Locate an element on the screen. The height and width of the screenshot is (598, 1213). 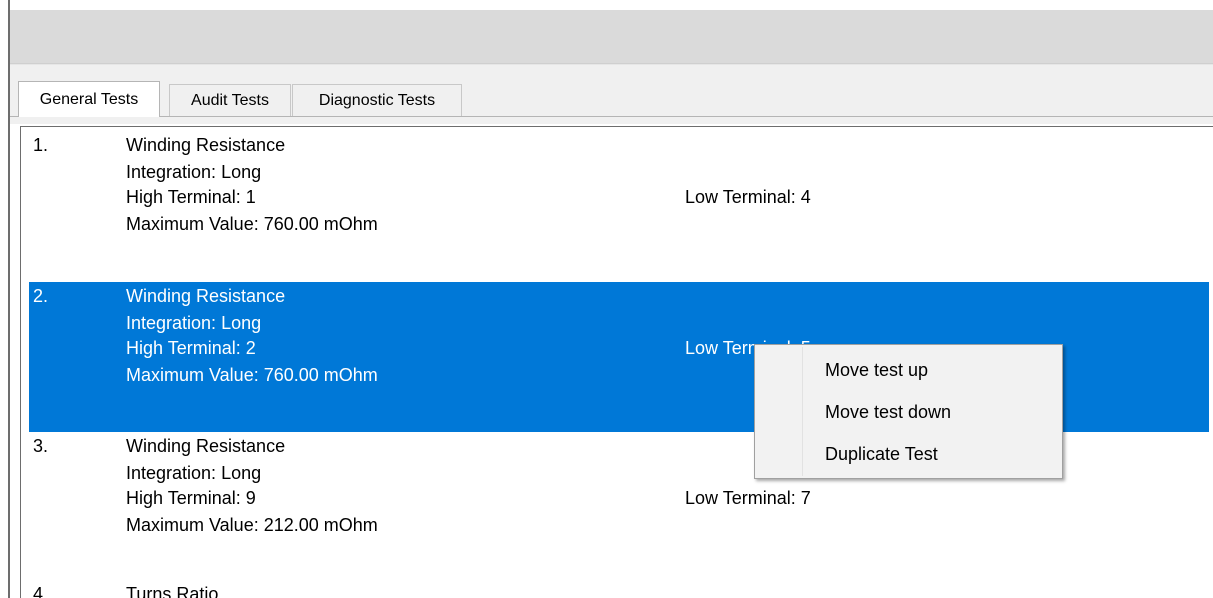
move-test-down-menu-item: Move test down is located at coordinates (908, 412).